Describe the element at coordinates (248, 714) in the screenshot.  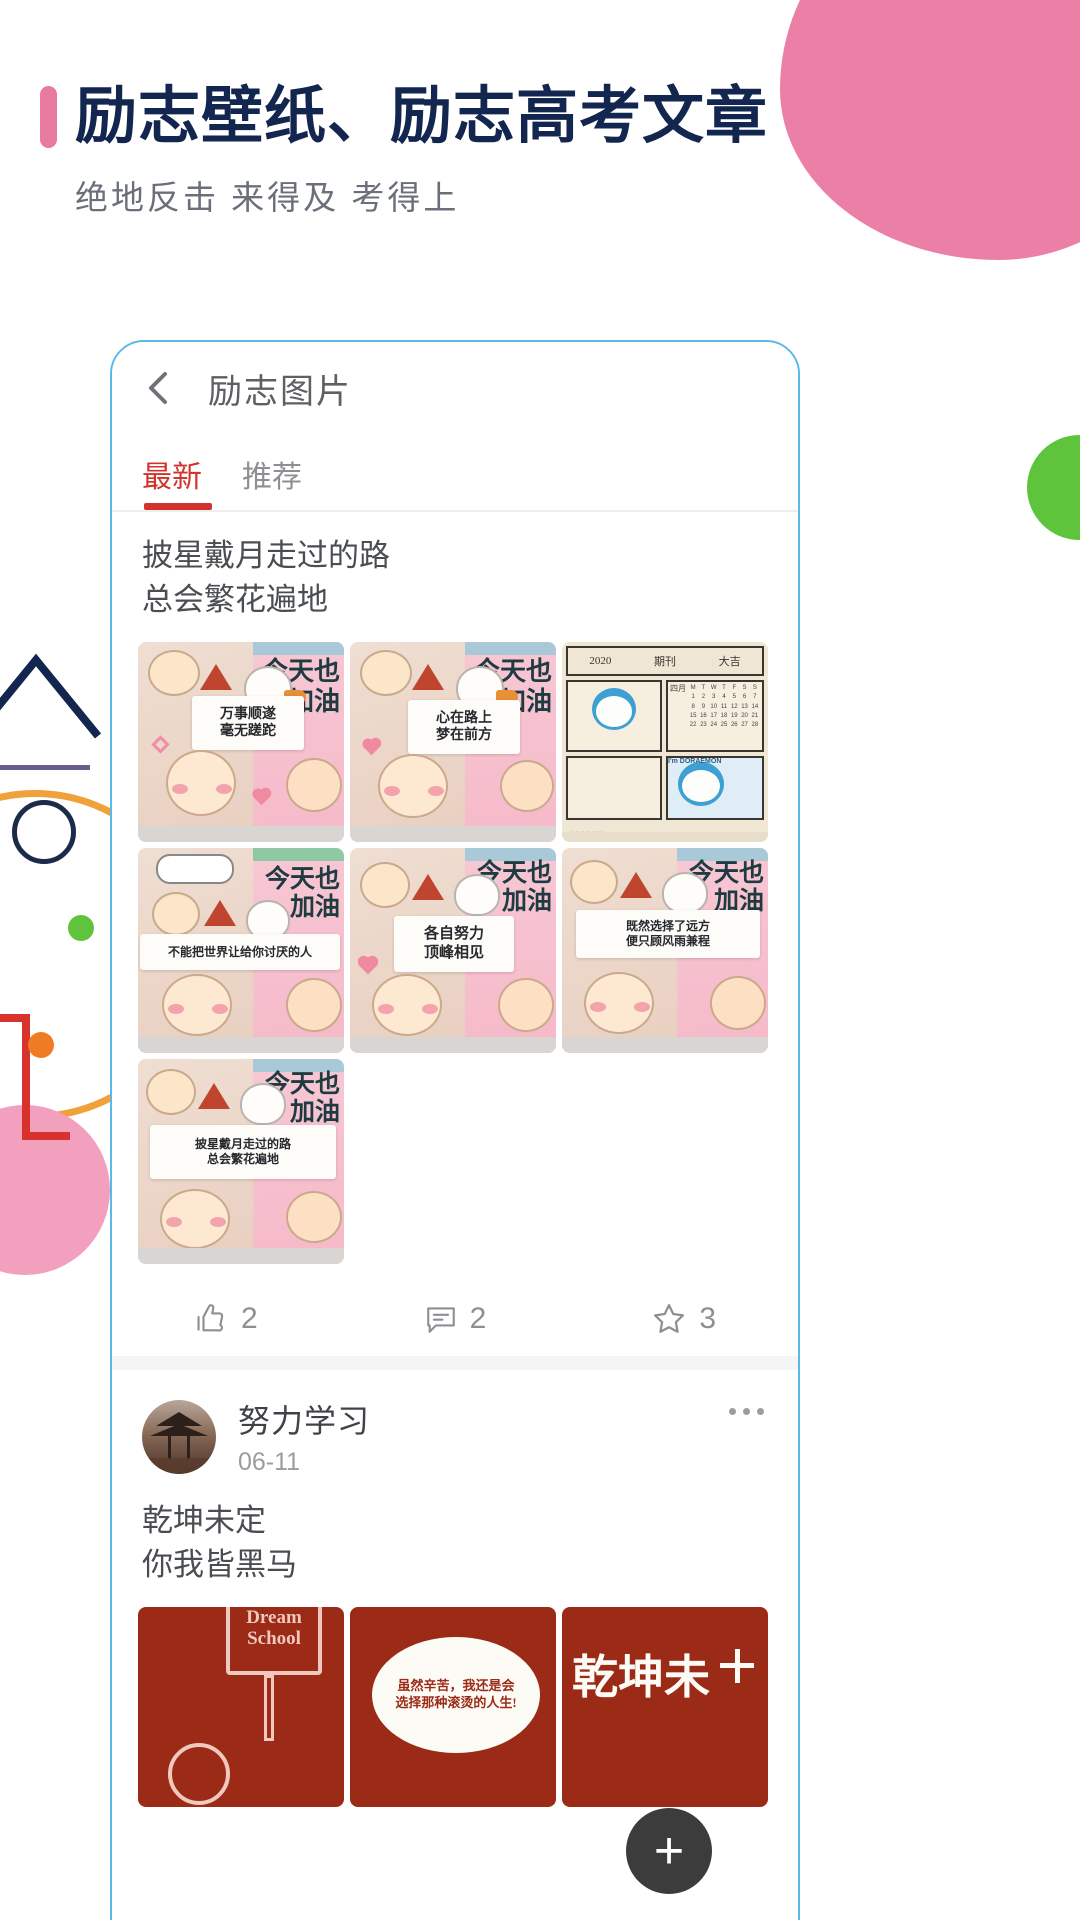
I see `image-note-line-1: 万事顺遂` at that location.